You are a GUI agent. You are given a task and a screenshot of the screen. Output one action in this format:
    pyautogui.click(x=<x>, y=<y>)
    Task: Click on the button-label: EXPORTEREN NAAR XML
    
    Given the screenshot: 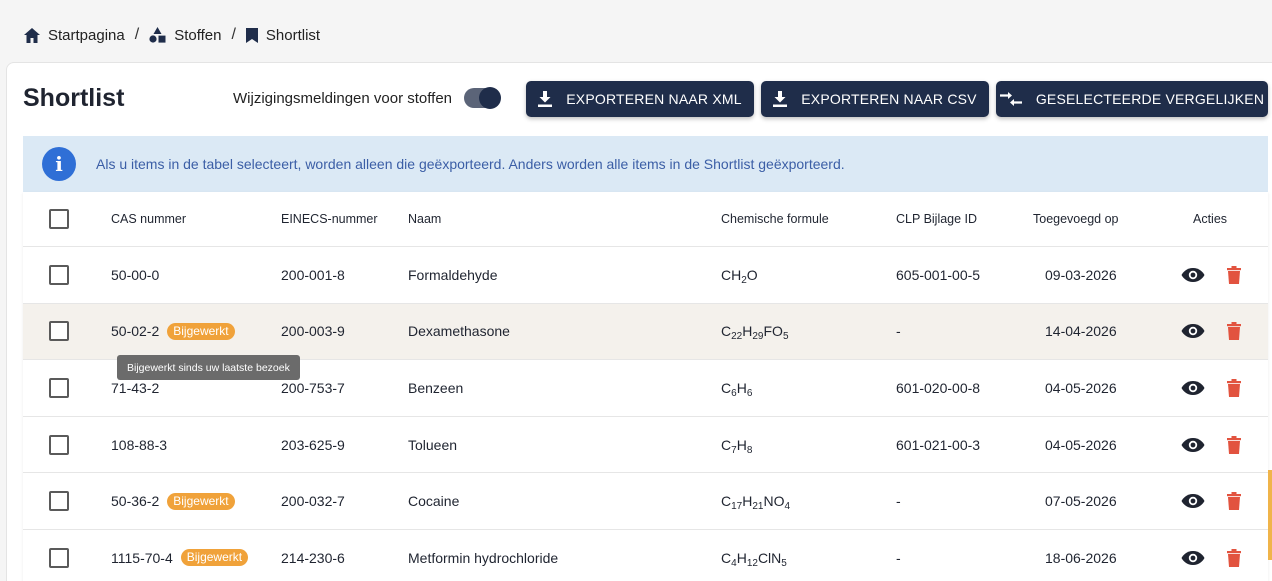 What is the action you would take?
    pyautogui.click(x=654, y=99)
    